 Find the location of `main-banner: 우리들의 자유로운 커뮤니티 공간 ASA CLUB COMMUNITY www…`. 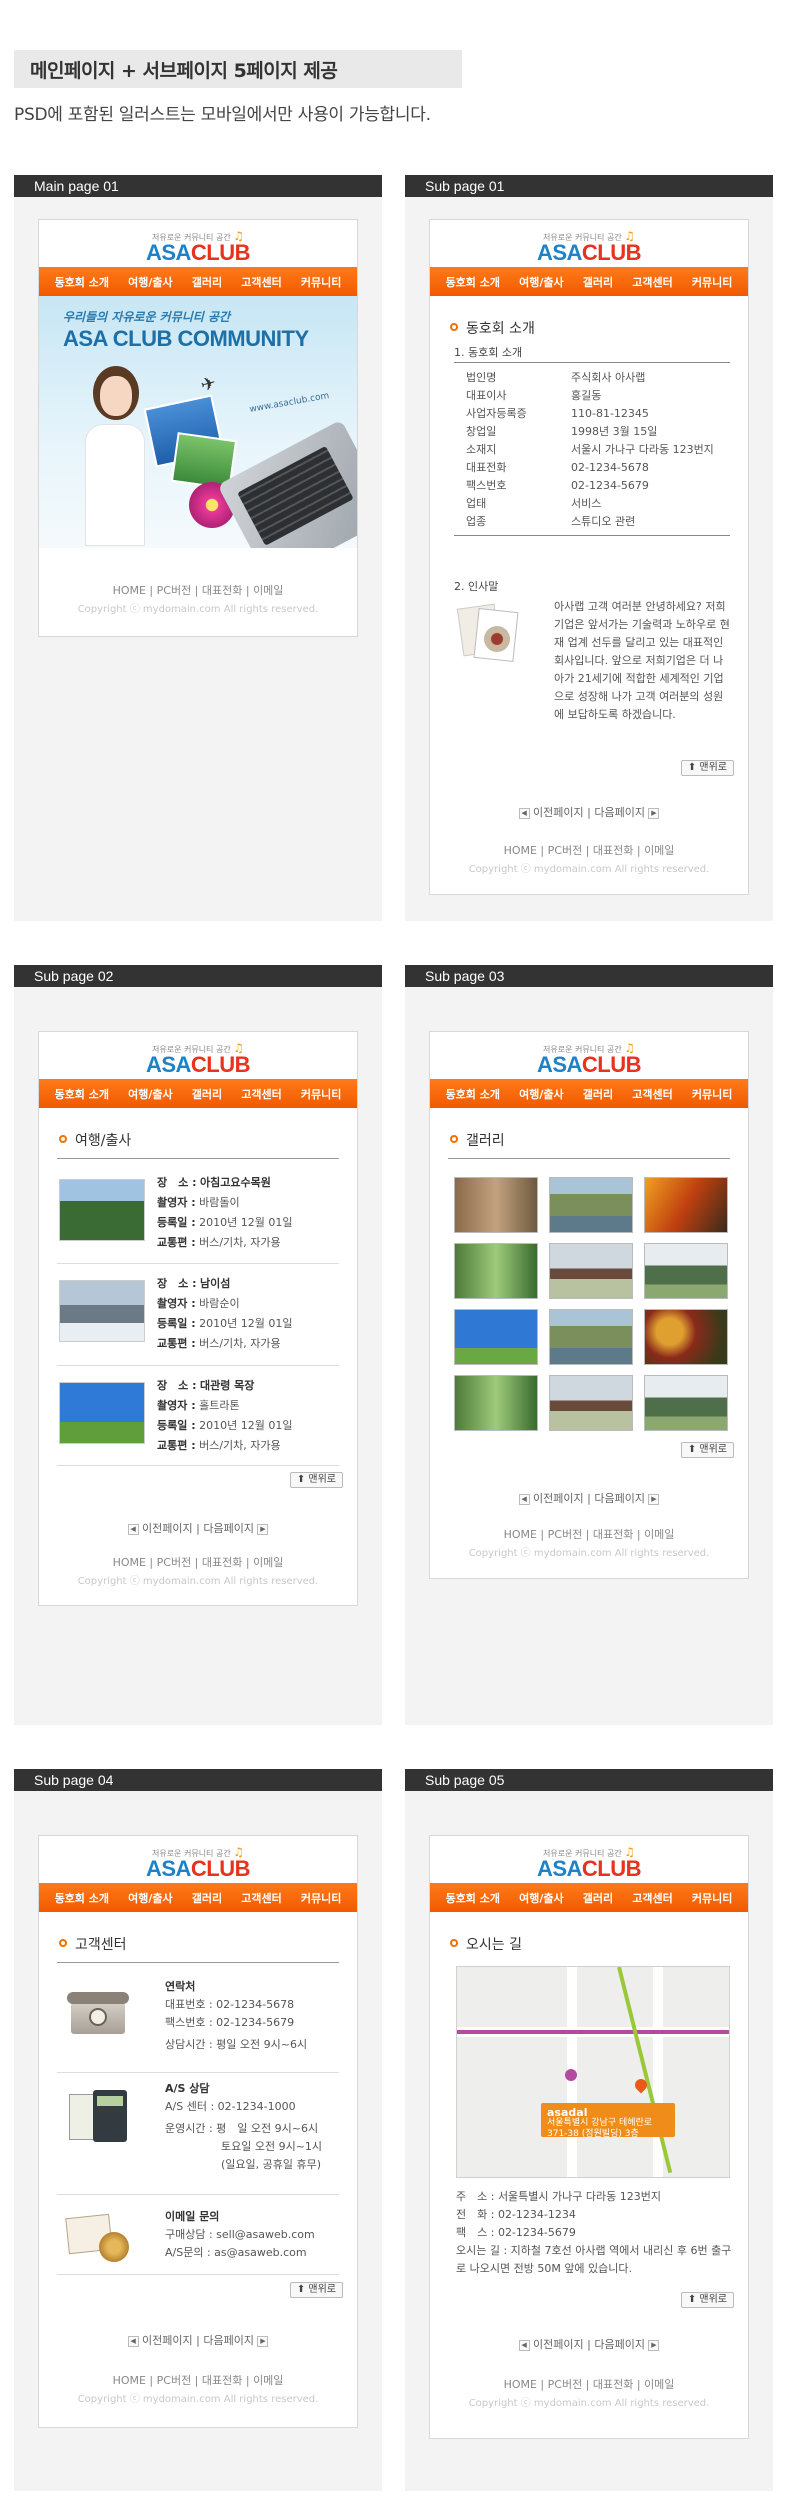

main-banner: 우리들의 자유로운 커뮤니티 공간 ASA CLUB COMMUNITY www… is located at coordinates (198, 422).